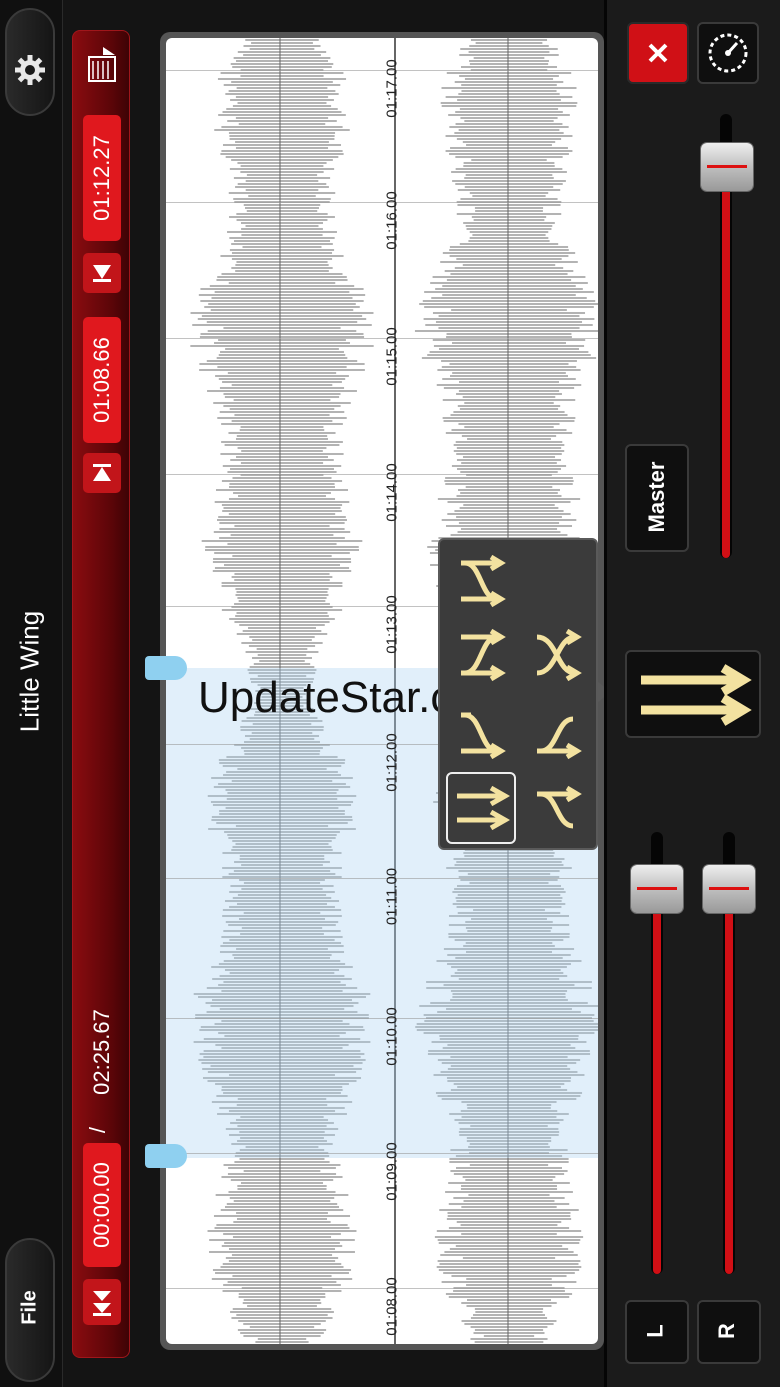  I want to click on current-time: 00:00.00, so click(102, 1205).